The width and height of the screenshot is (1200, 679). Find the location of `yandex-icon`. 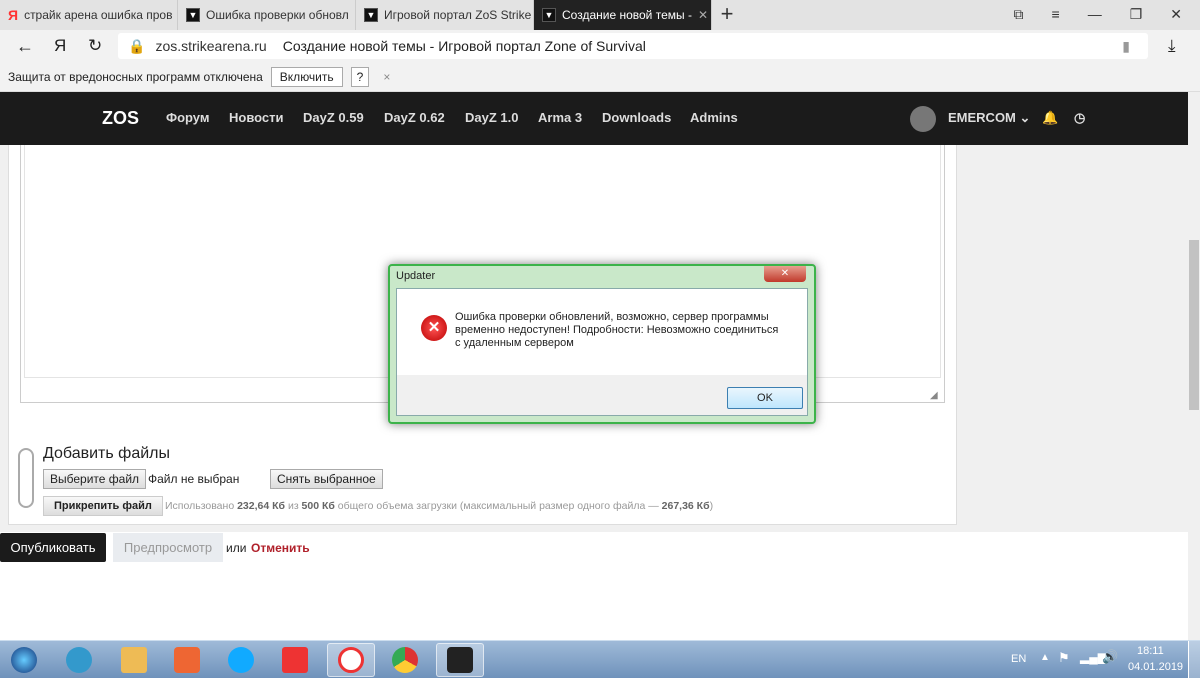

yandex-icon is located at coordinates (295, 660).